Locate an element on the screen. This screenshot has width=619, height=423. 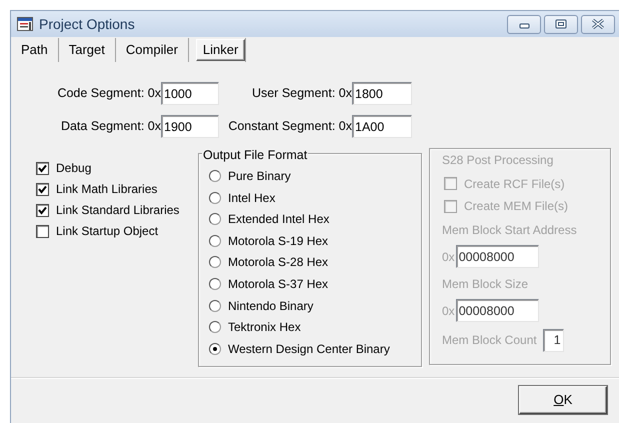
maximize-icon is located at coordinates (561, 24).